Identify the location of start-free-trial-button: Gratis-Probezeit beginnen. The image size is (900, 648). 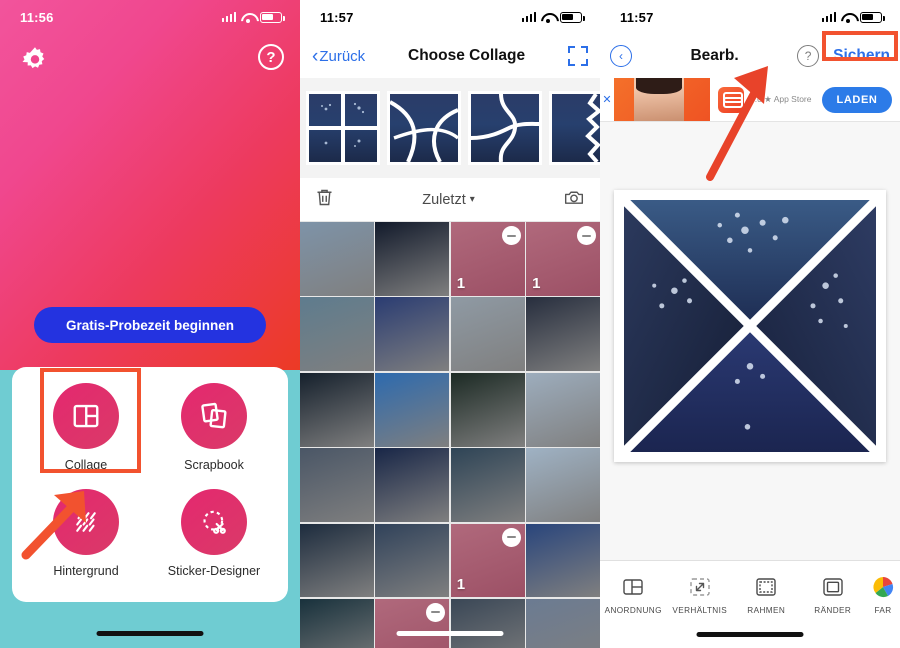
(150, 325).